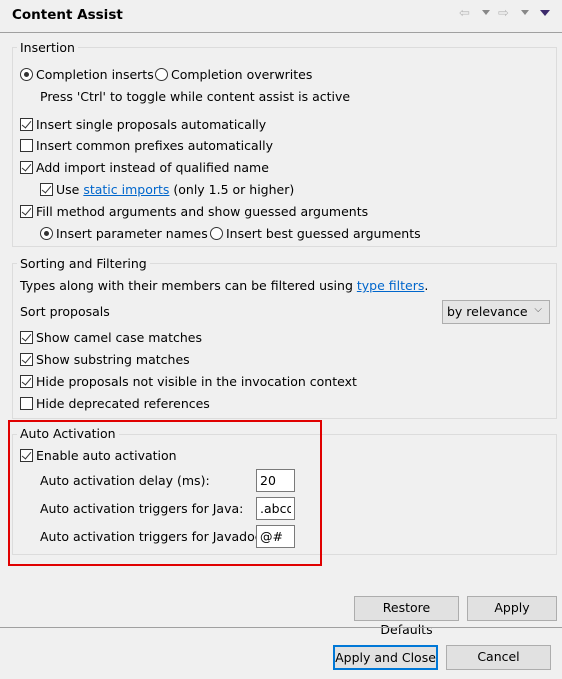 Image resolution: width=562 pixels, height=679 pixels. What do you see at coordinates (26, 337) in the screenshot?
I see `camel-case-checkbox` at bounding box center [26, 337].